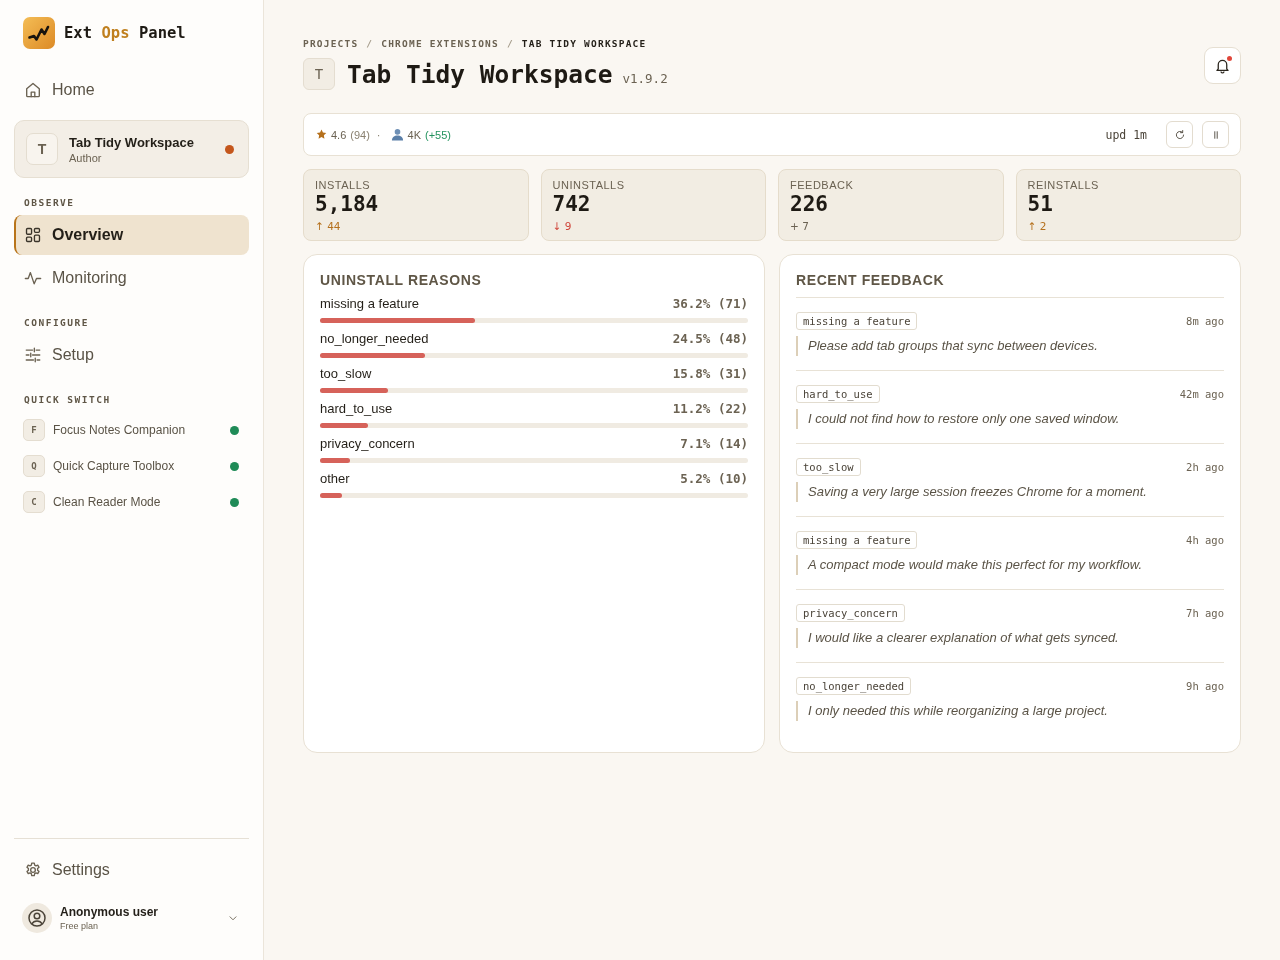 The height and width of the screenshot is (960, 1280). I want to click on breadcrumb-link: CHROME EXTENSIONS, so click(440, 44).